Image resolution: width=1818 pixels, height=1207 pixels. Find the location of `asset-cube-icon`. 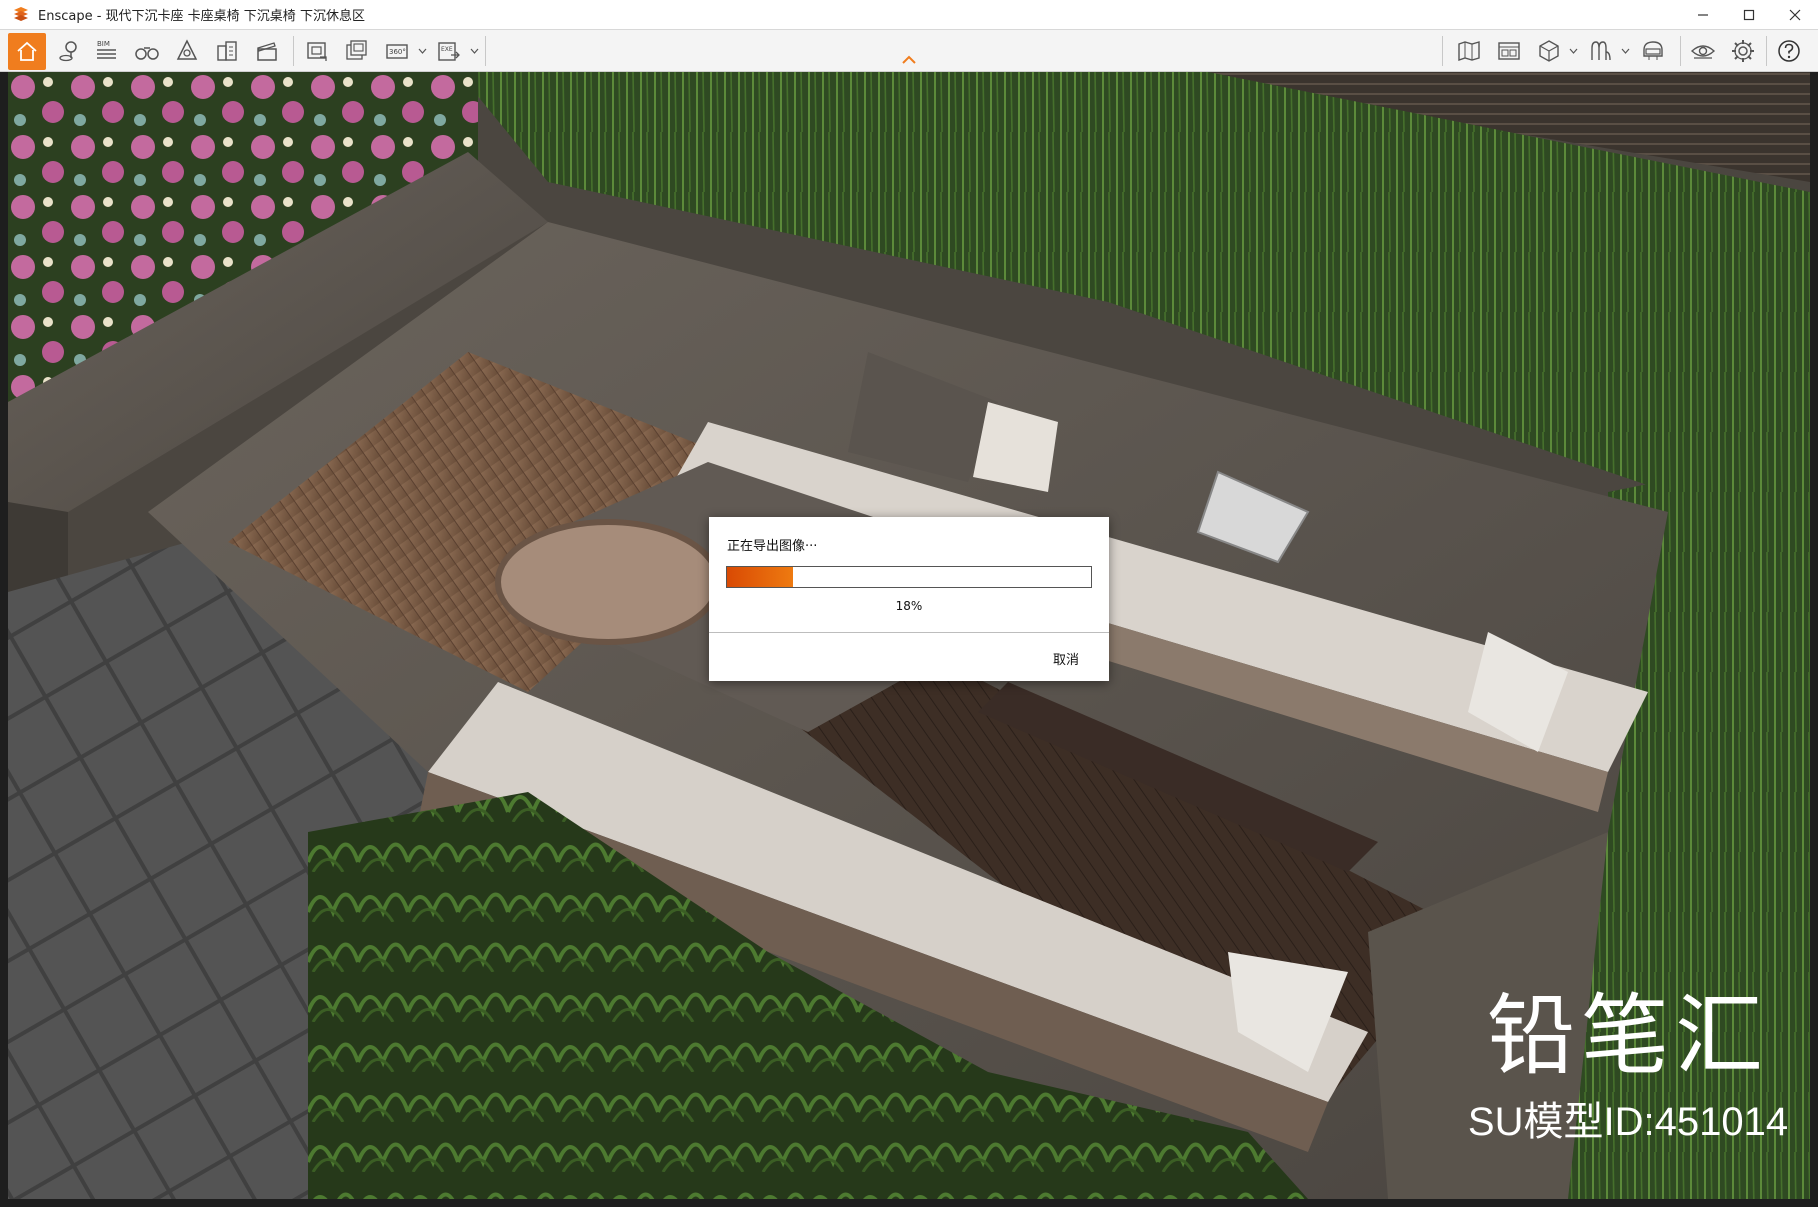

asset-cube-icon is located at coordinates (1549, 51).